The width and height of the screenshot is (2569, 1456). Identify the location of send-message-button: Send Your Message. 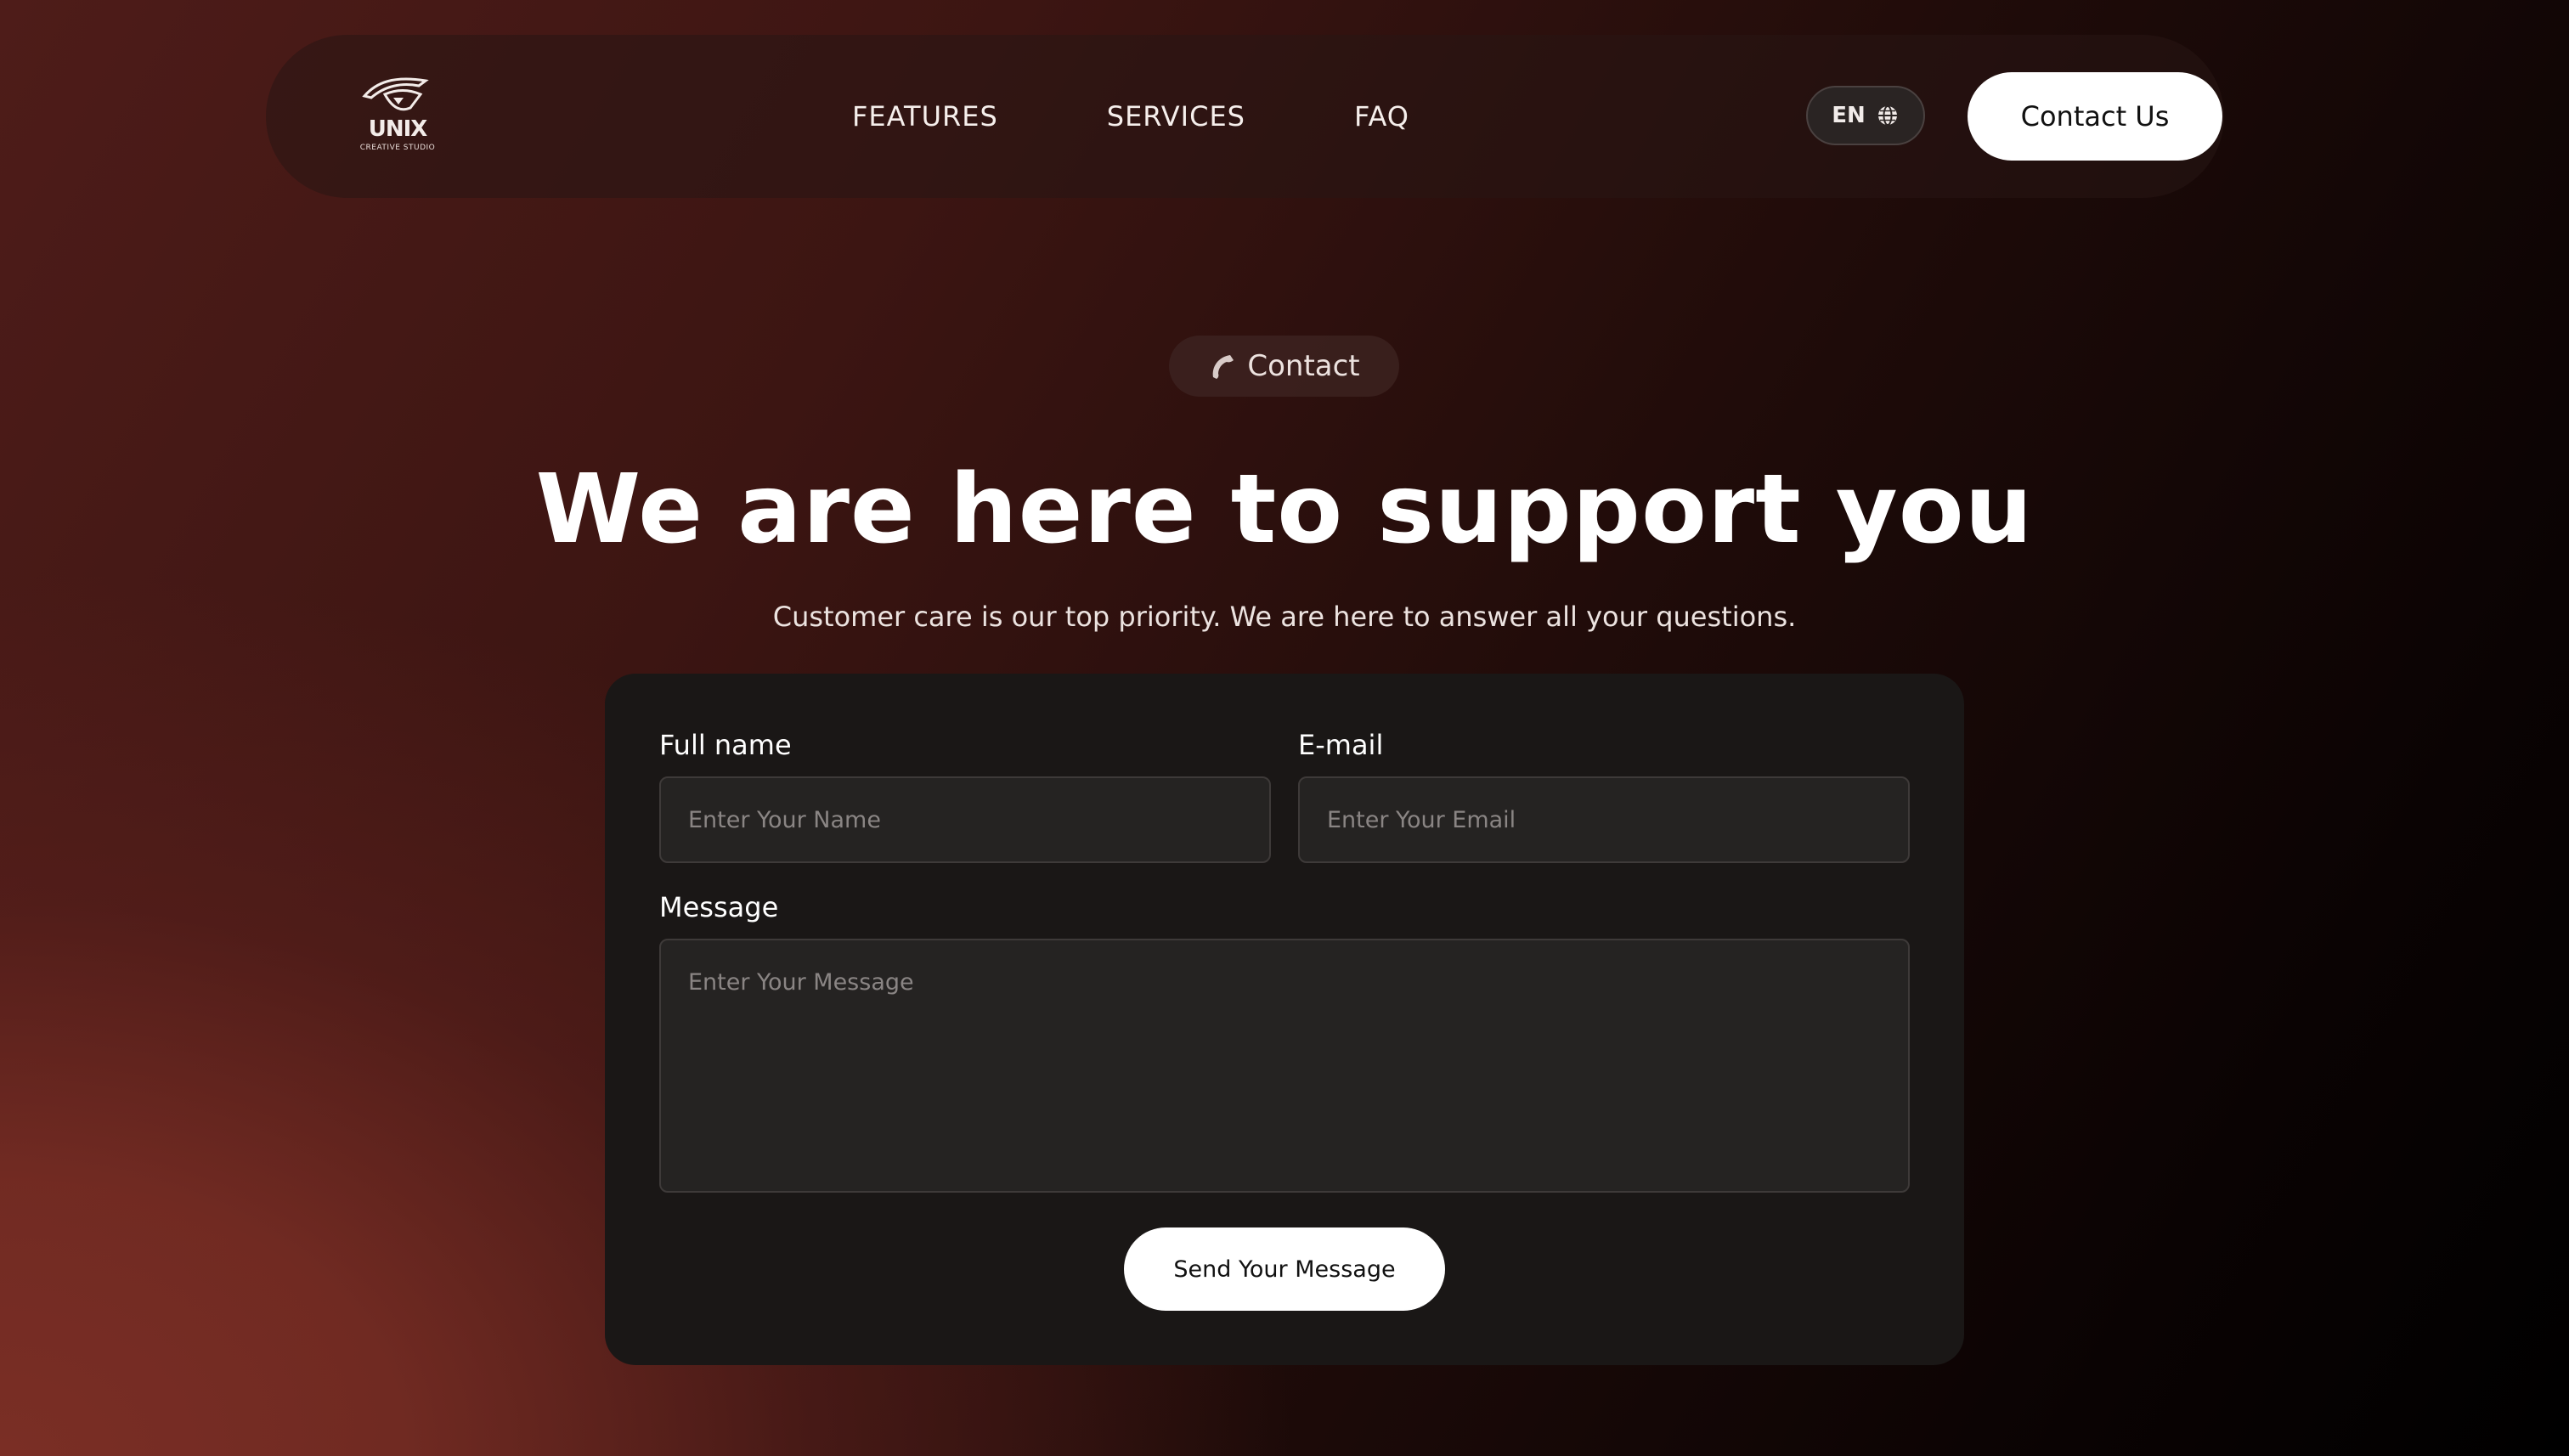
(1284, 1269).